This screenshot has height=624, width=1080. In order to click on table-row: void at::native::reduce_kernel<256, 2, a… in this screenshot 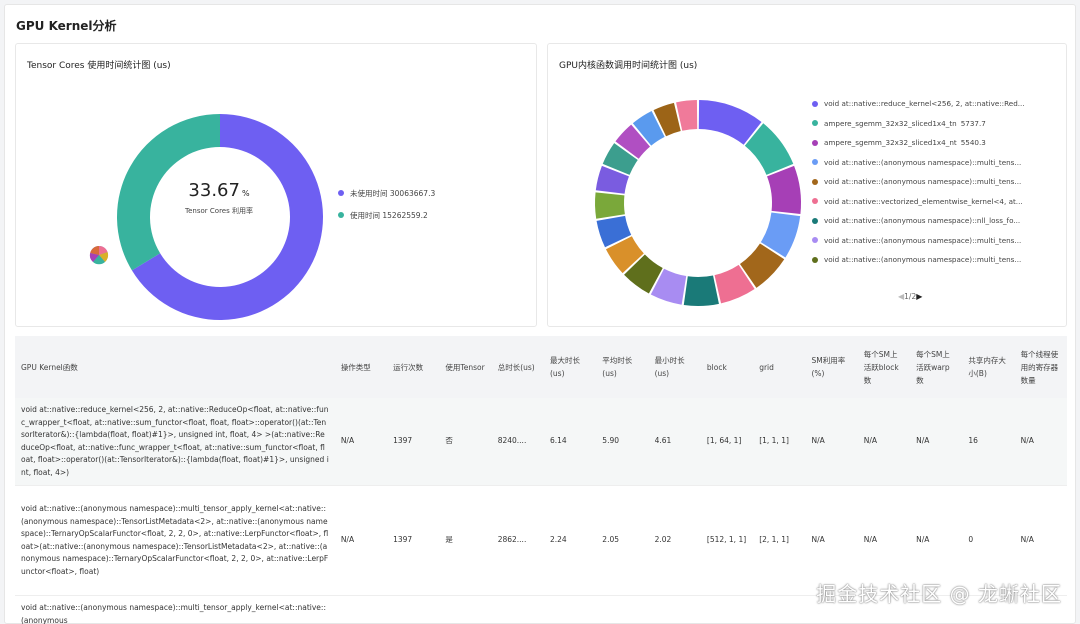, I will do `click(541, 442)`.